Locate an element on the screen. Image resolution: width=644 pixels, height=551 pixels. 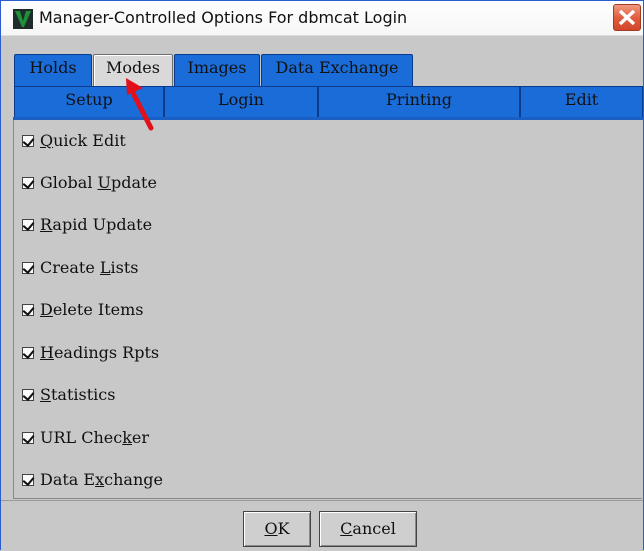
tab-data-exchange: Data Exchange is located at coordinates (337, 70).